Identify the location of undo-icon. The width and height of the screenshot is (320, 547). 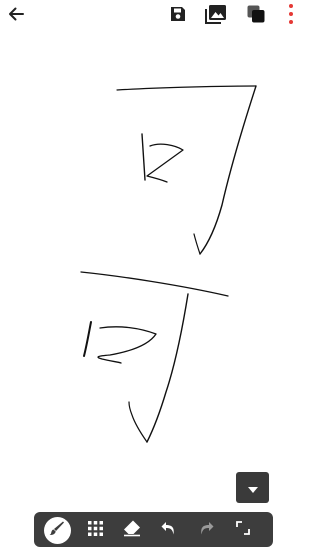
(169, 530).